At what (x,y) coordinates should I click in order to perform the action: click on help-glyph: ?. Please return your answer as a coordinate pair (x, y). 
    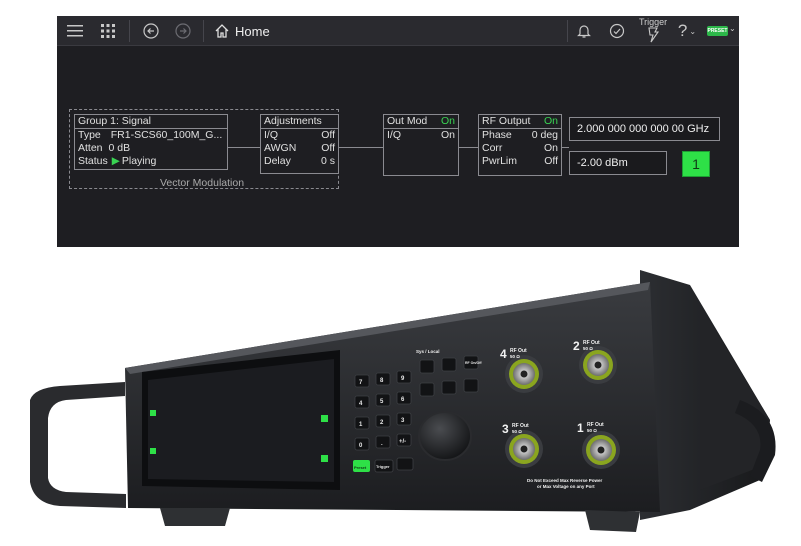
    Looking at the image, I should click on (682, 30).